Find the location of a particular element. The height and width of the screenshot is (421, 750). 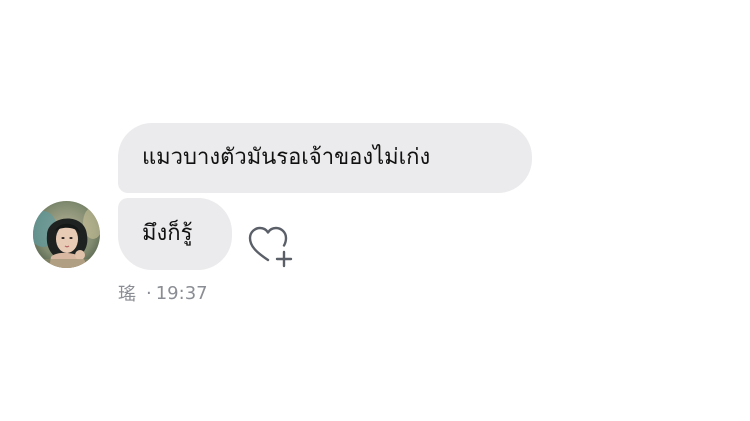

message-timestamp: 19:37 is located at coordinates (181, 293).